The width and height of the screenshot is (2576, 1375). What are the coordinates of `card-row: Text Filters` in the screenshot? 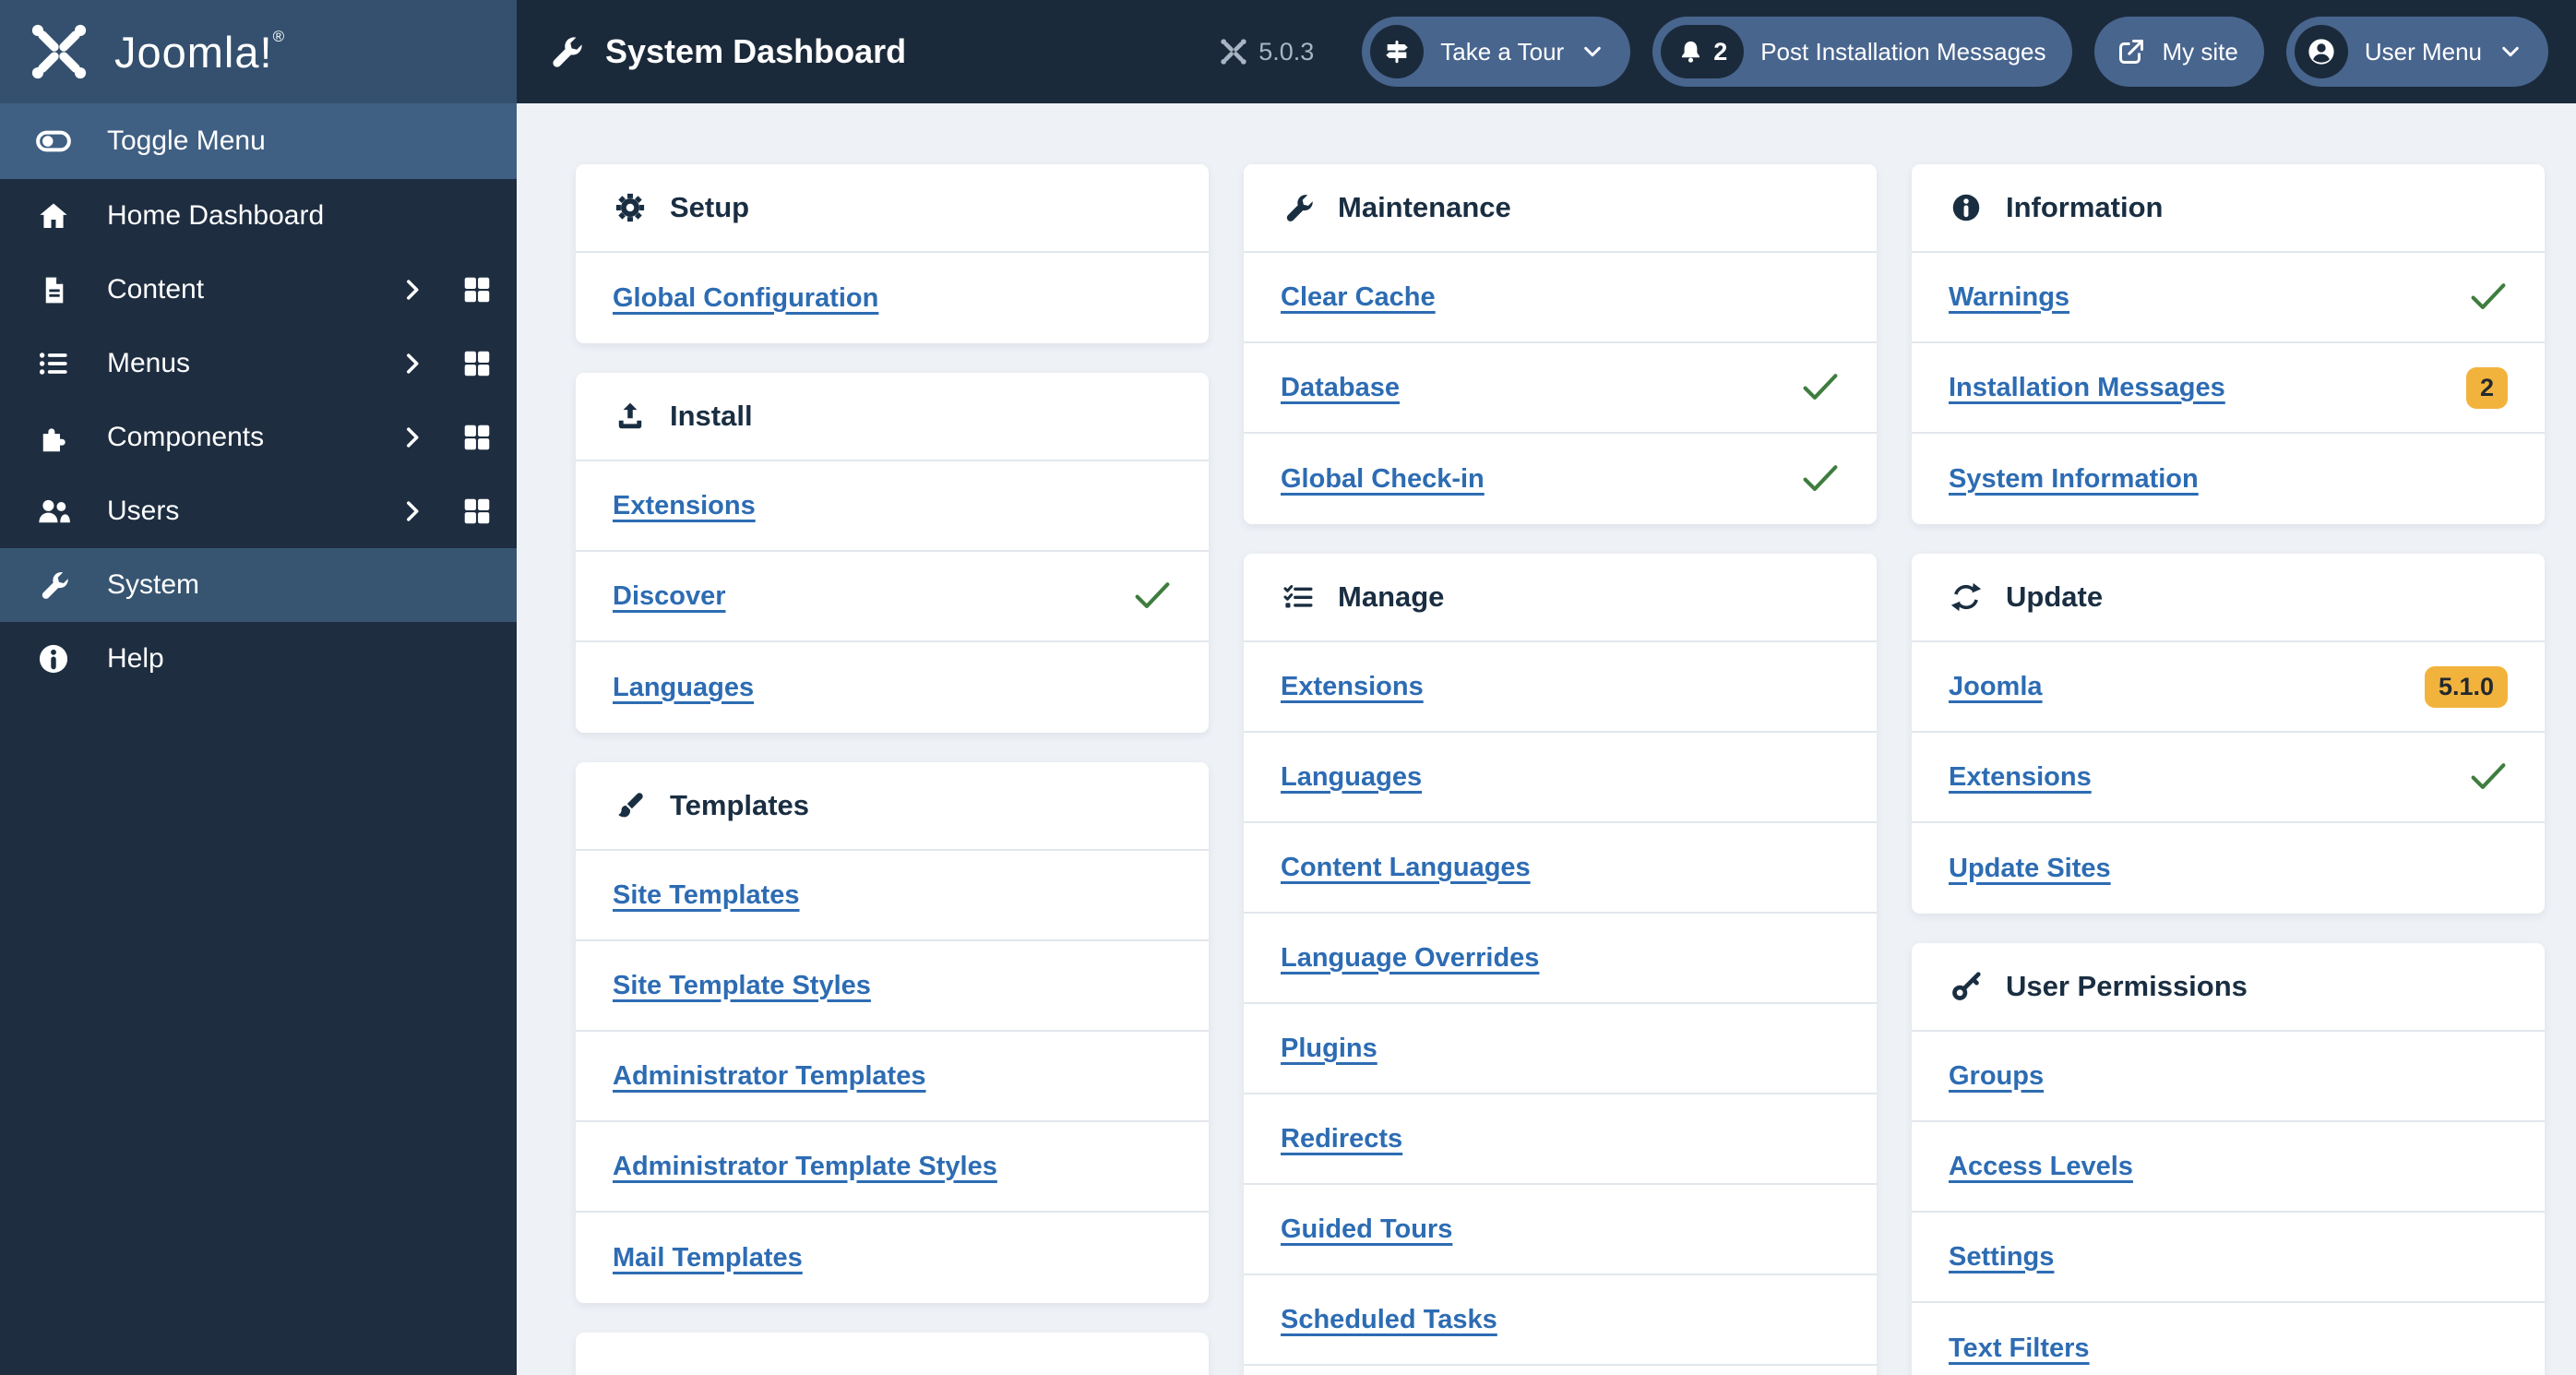 It's located at (2229, 1339).